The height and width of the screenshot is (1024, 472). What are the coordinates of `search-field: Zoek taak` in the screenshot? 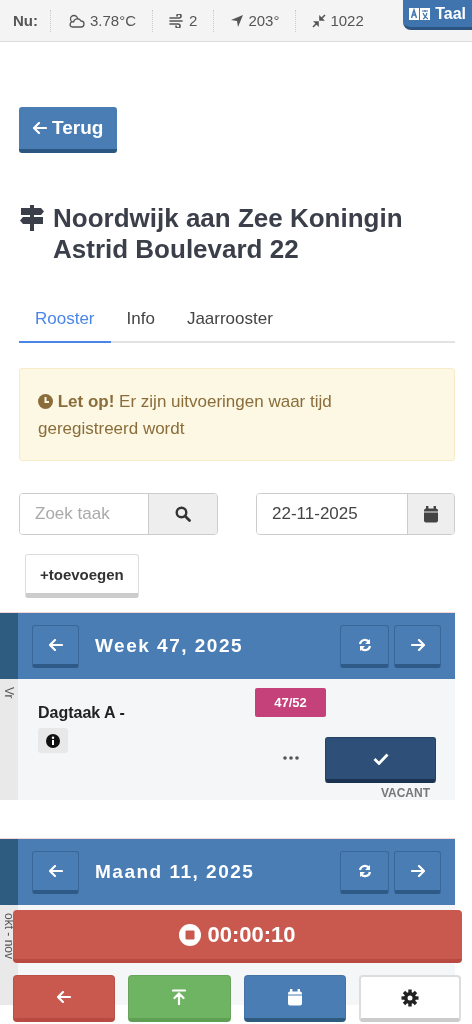 It's located at (118, 514).